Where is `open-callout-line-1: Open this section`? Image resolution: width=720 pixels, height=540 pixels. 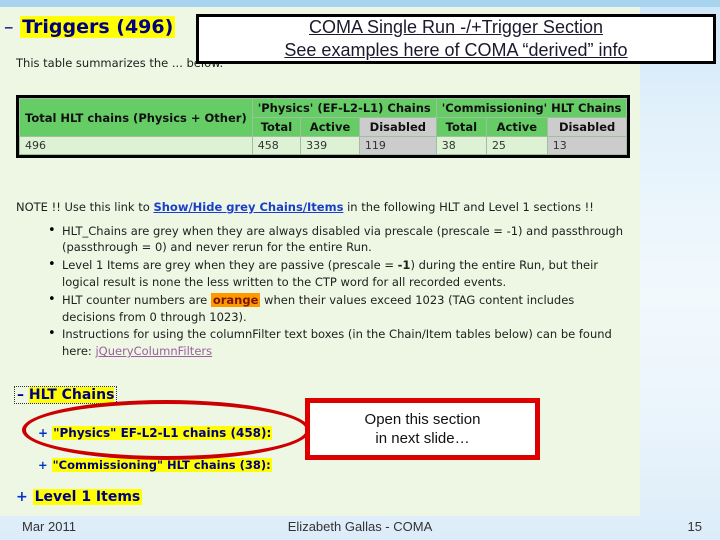
open-callout-line-1: Open this section is located at coordinates (422, 419).